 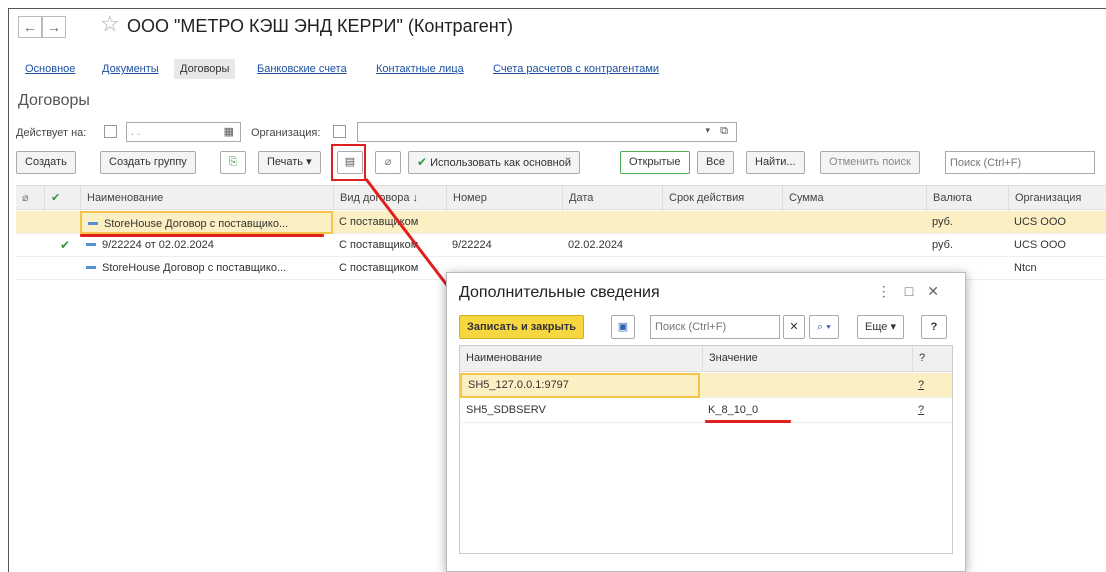 What do you see at coordinates (576, 69) in the screenshot?
I see `tab-settlement-accounts: Счета расчетов с контрагентами` at bounding box center [576, 69].